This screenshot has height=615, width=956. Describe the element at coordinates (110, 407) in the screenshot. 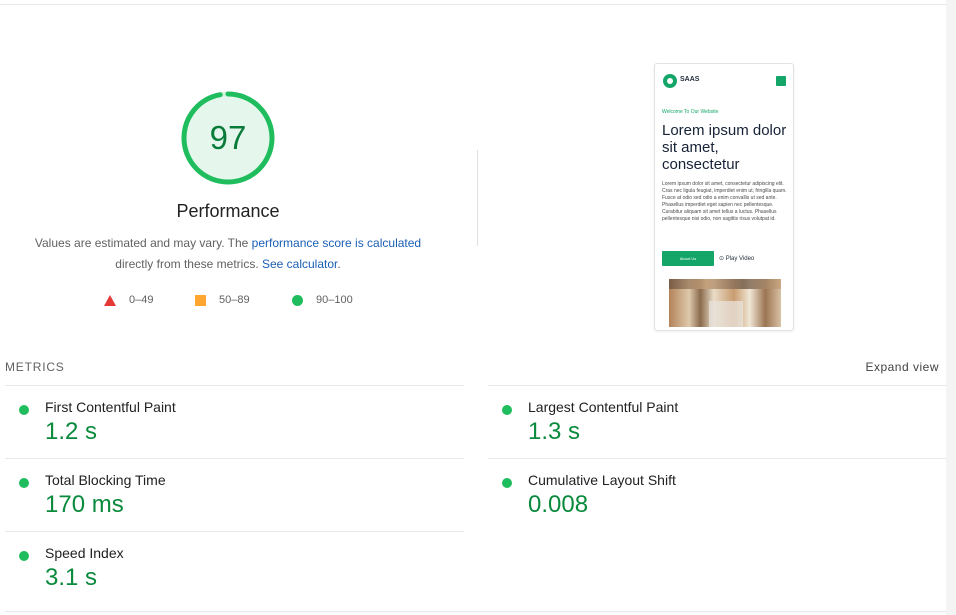

I see `metric-label: First Contentful Paint` at that location.